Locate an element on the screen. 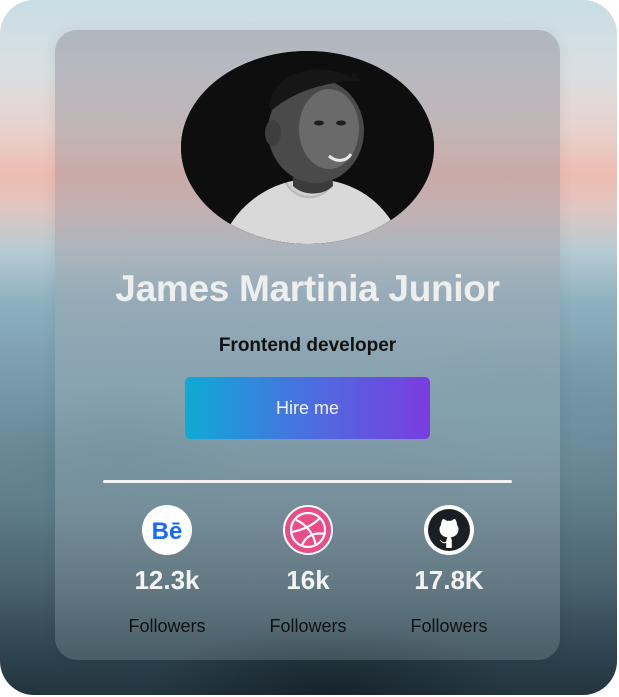  behance-followers-count: 12.3k is located at coordinates (167, 580).